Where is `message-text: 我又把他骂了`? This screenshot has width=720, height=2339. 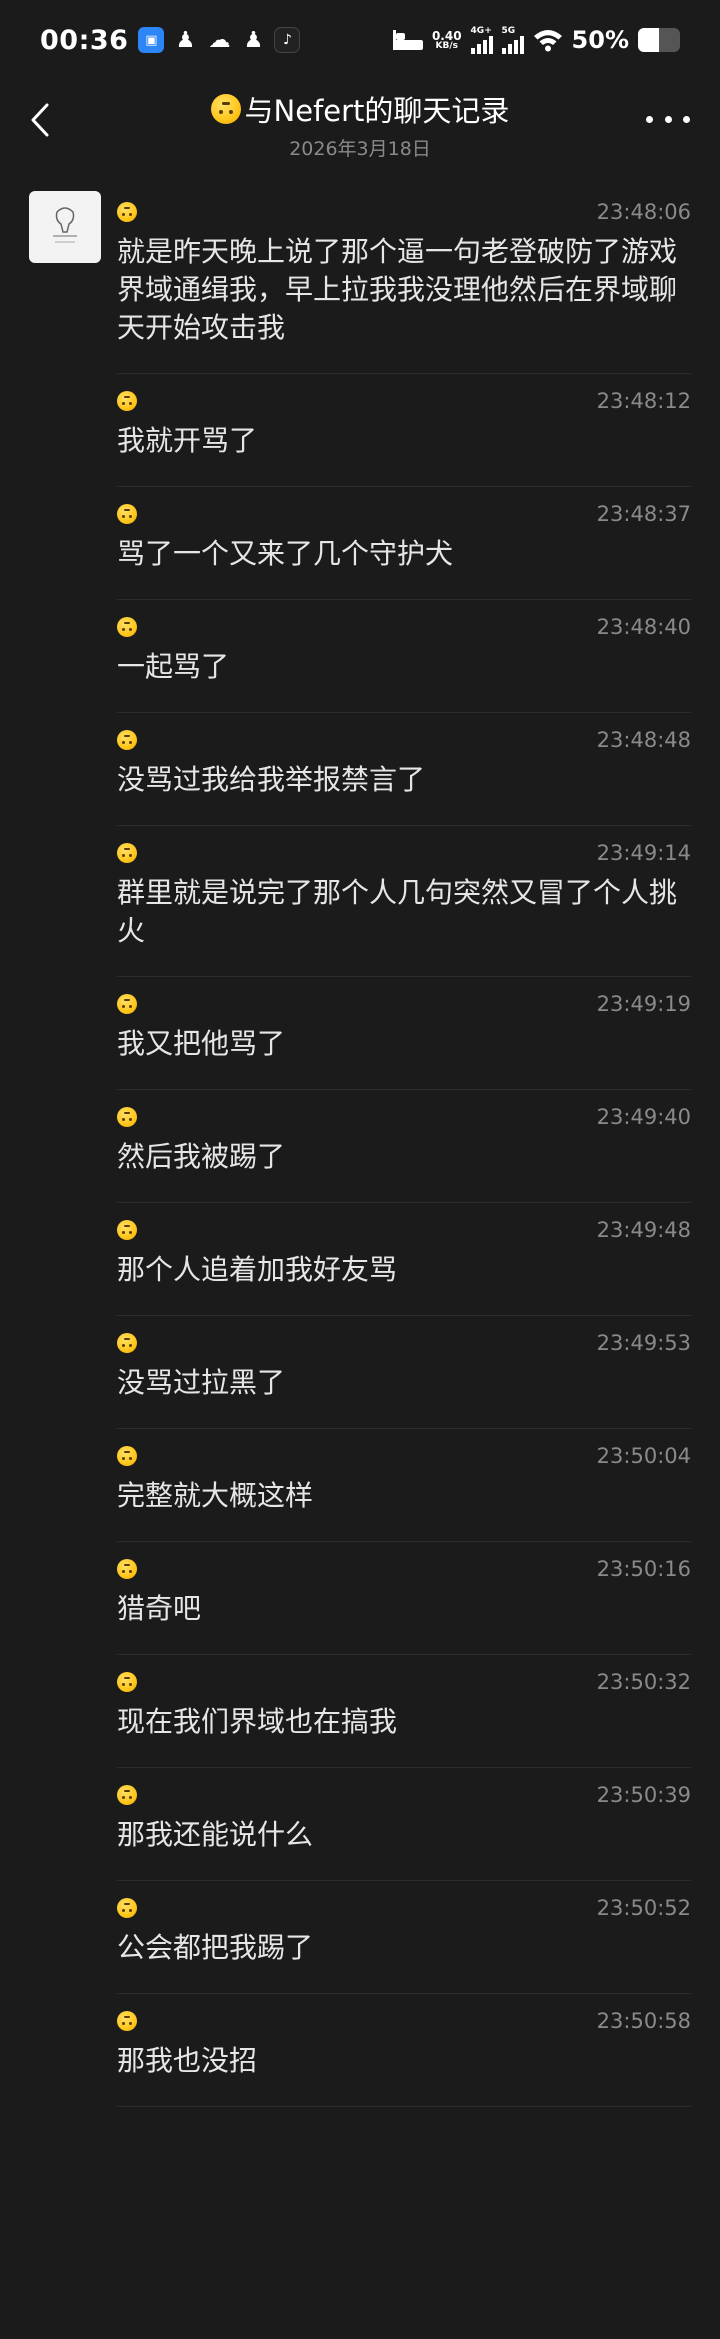 message-text: 我又把他骂了 is located at coordinates (201, 1043).